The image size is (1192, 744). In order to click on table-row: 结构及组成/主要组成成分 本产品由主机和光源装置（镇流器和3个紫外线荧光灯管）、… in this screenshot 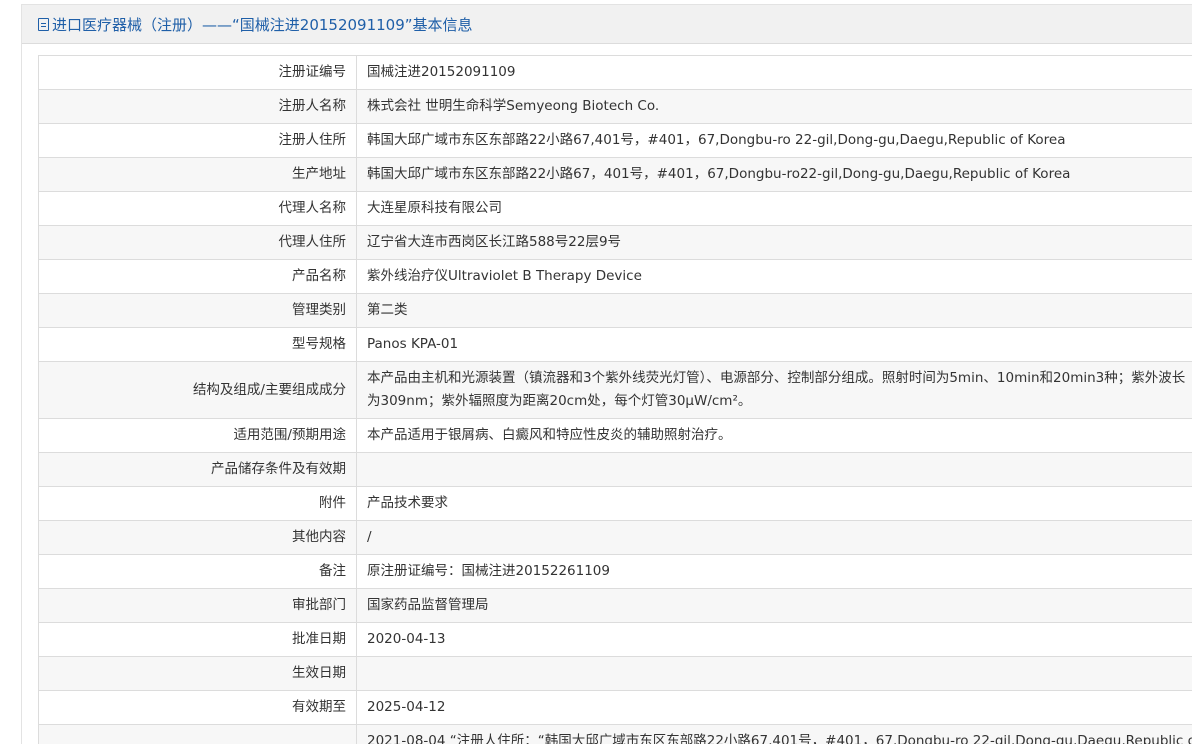, I will do `click(615, 390)`.